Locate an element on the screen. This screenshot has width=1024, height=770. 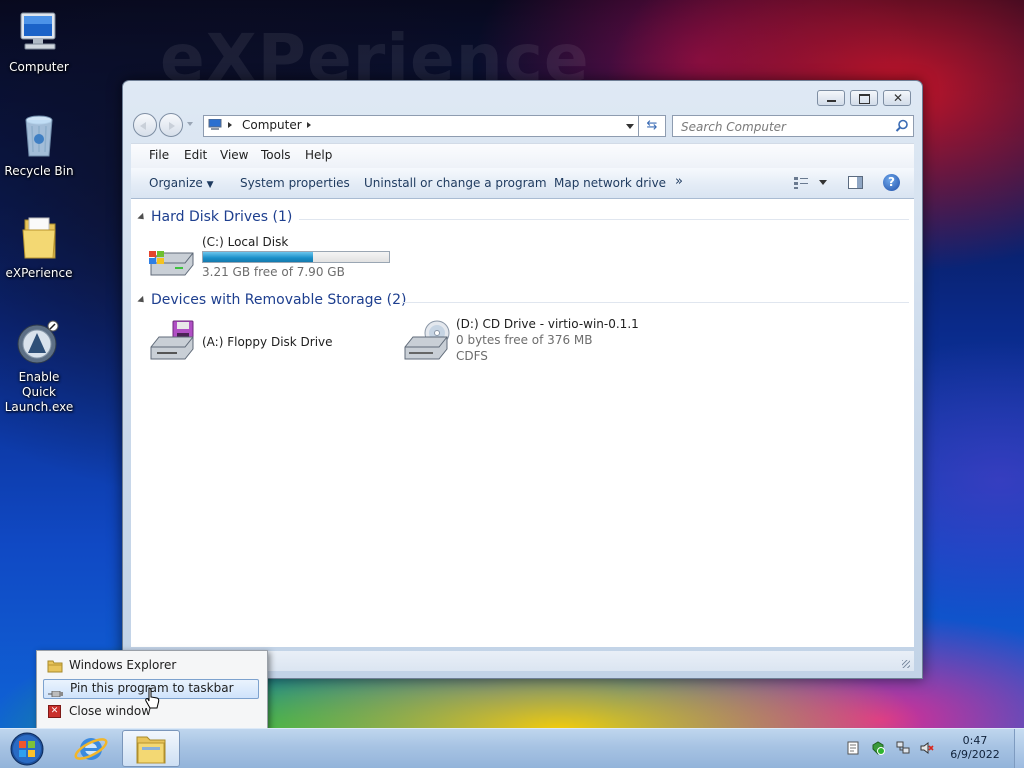
drive-usage-fill is located at coordinates (258, 257).